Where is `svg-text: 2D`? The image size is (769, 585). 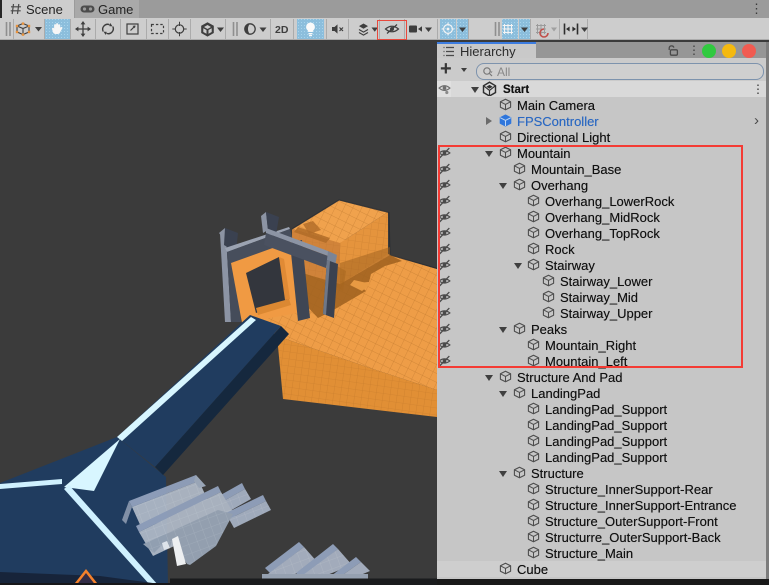 svg-text: 2D is located at coordinates (282, 30).